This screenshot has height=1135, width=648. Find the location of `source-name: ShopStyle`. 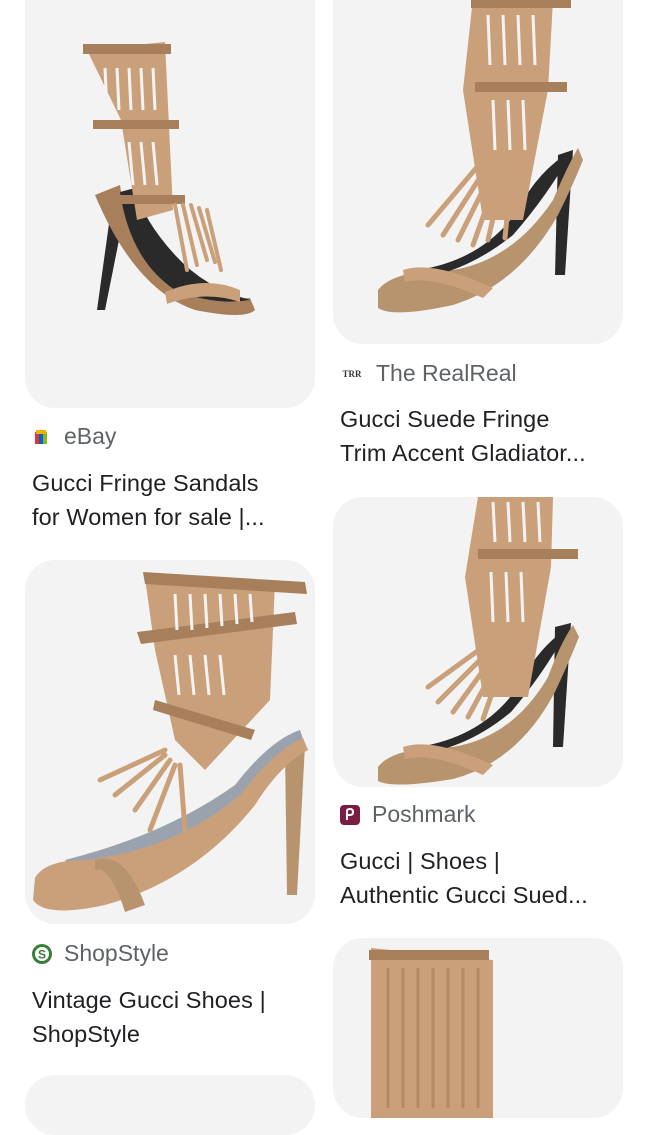

source-name: ShopStyle is located at coordinates (116, 953).